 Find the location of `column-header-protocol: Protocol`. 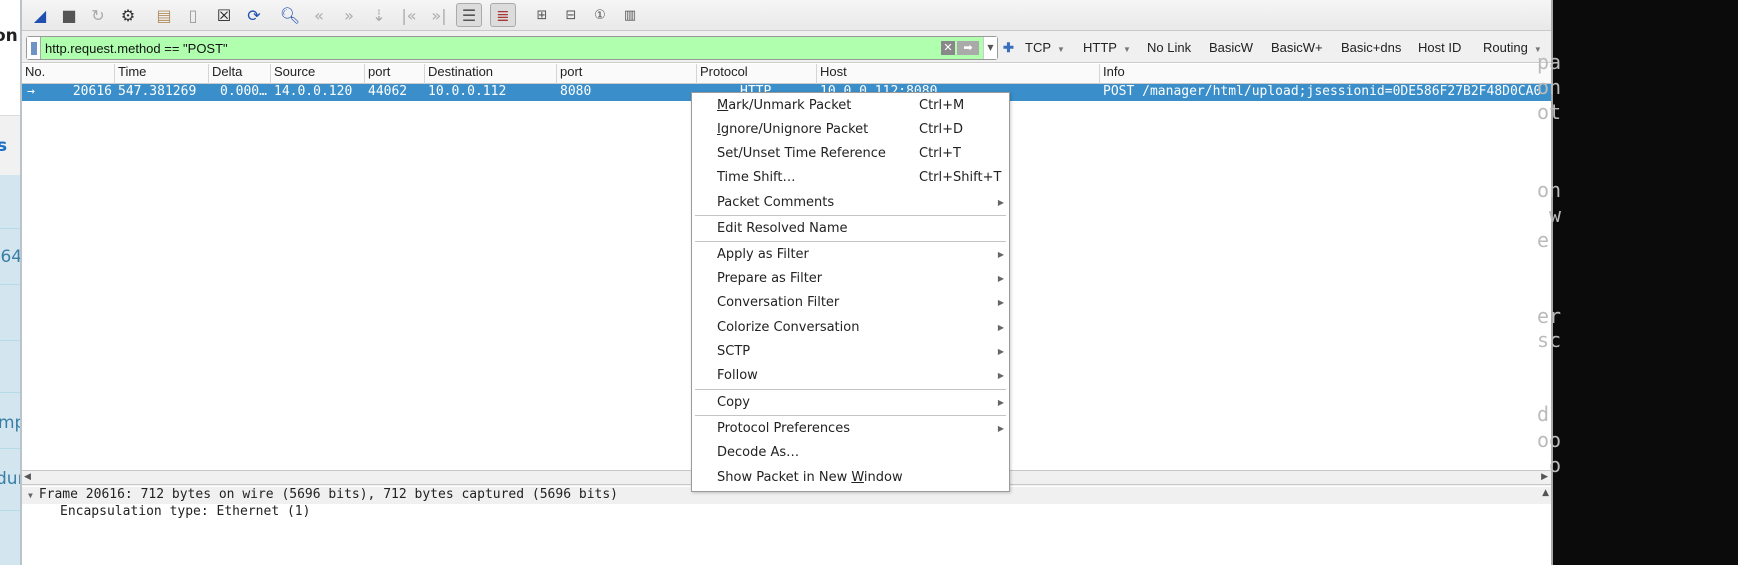

column-header-protocol: Protocol is located at coordinates (757, 74).